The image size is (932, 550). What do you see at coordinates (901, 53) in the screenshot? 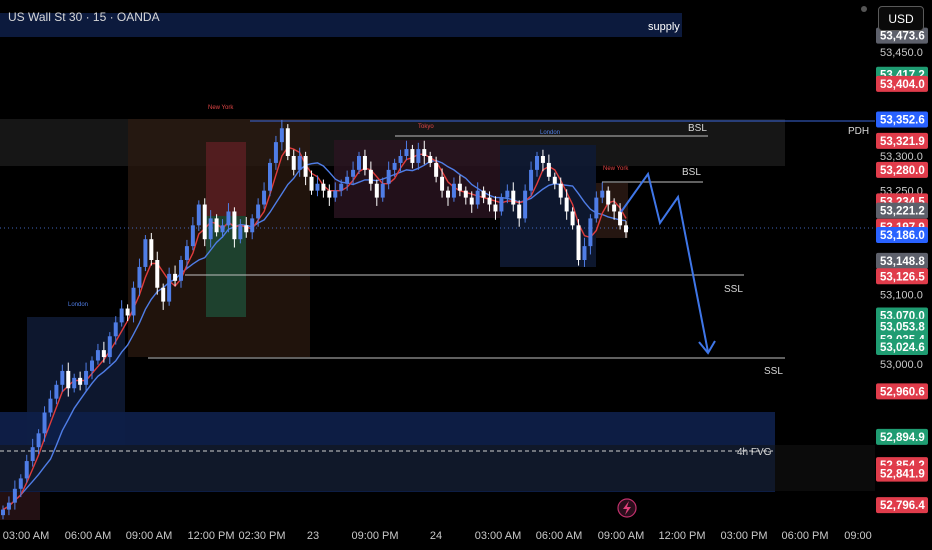
I see `price-tick-label: 53,450.0` at bounding box center [901, 53].